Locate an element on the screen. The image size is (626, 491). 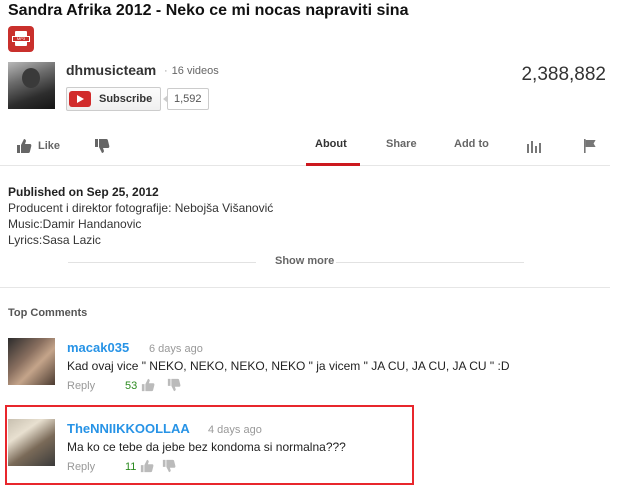
like-label: Like is located at coordinates (49, 146).